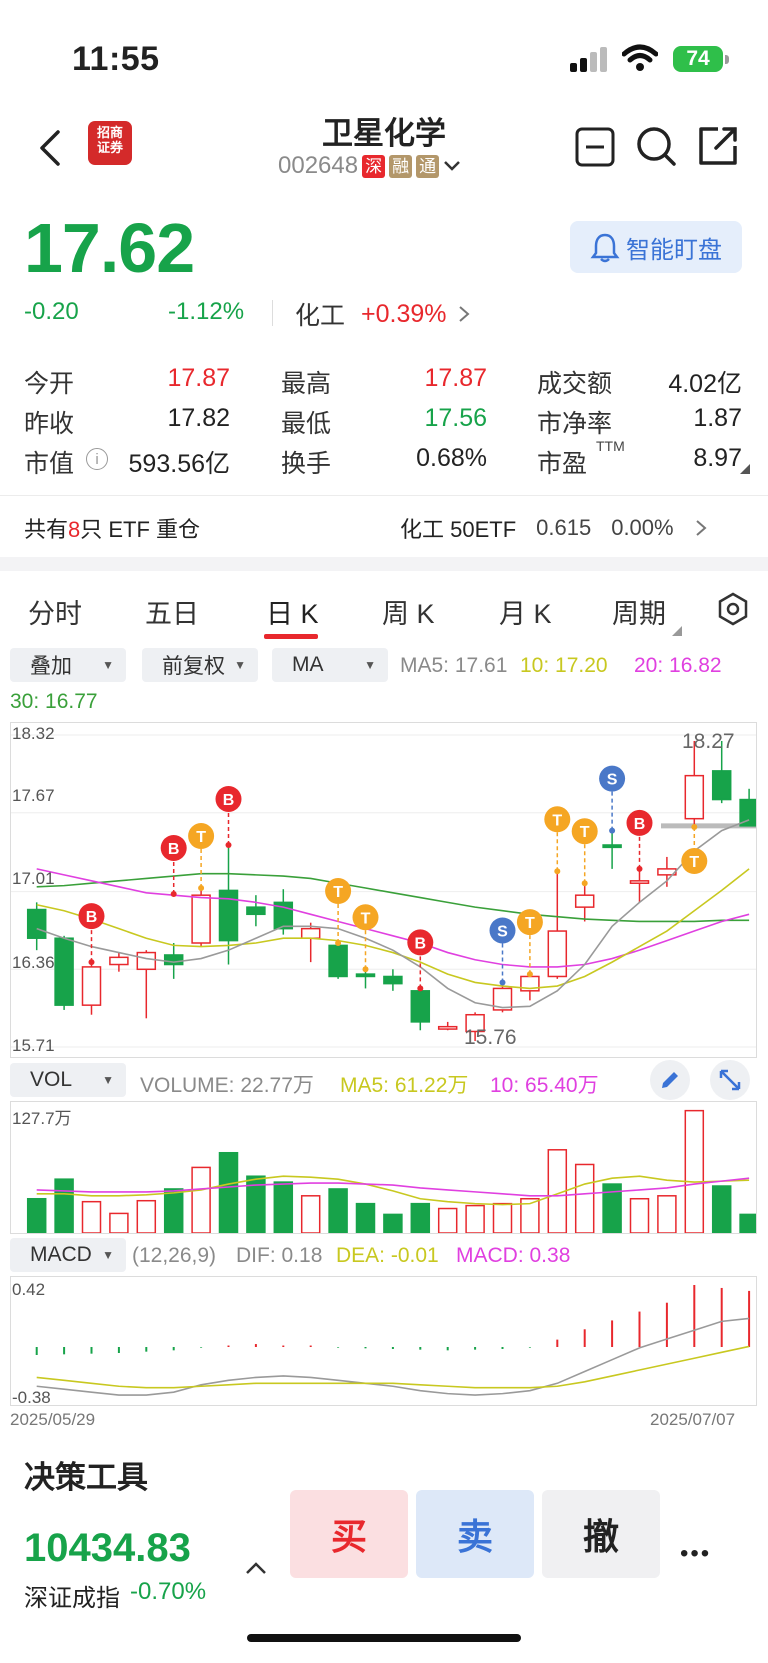 This screenshot has width=768, height=1663. I want to click on chevron-down-icon, so click(452, 166).